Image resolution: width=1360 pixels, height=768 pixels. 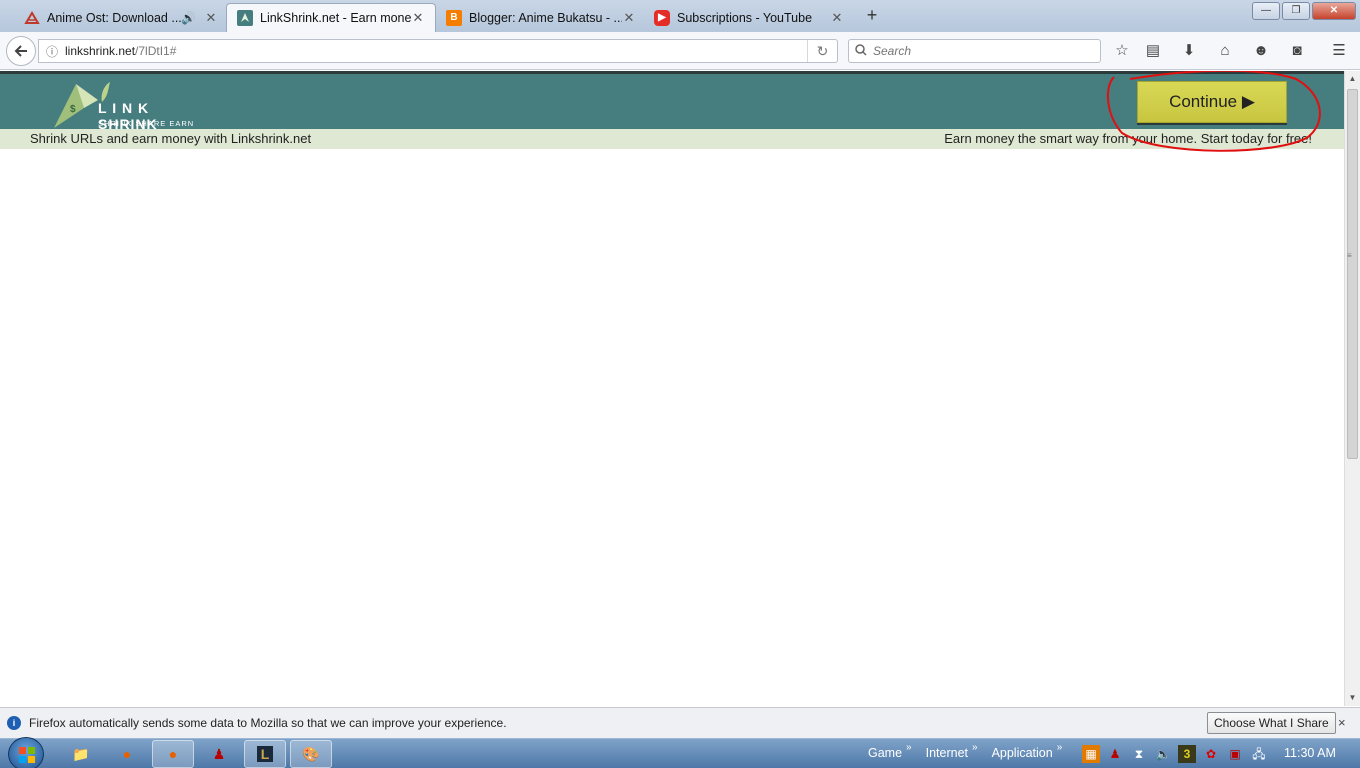 What do you see at coordinates (947, 753) in the screenshot?
I see `toolbar-internet: Internet` at bounding box center [947, 753].